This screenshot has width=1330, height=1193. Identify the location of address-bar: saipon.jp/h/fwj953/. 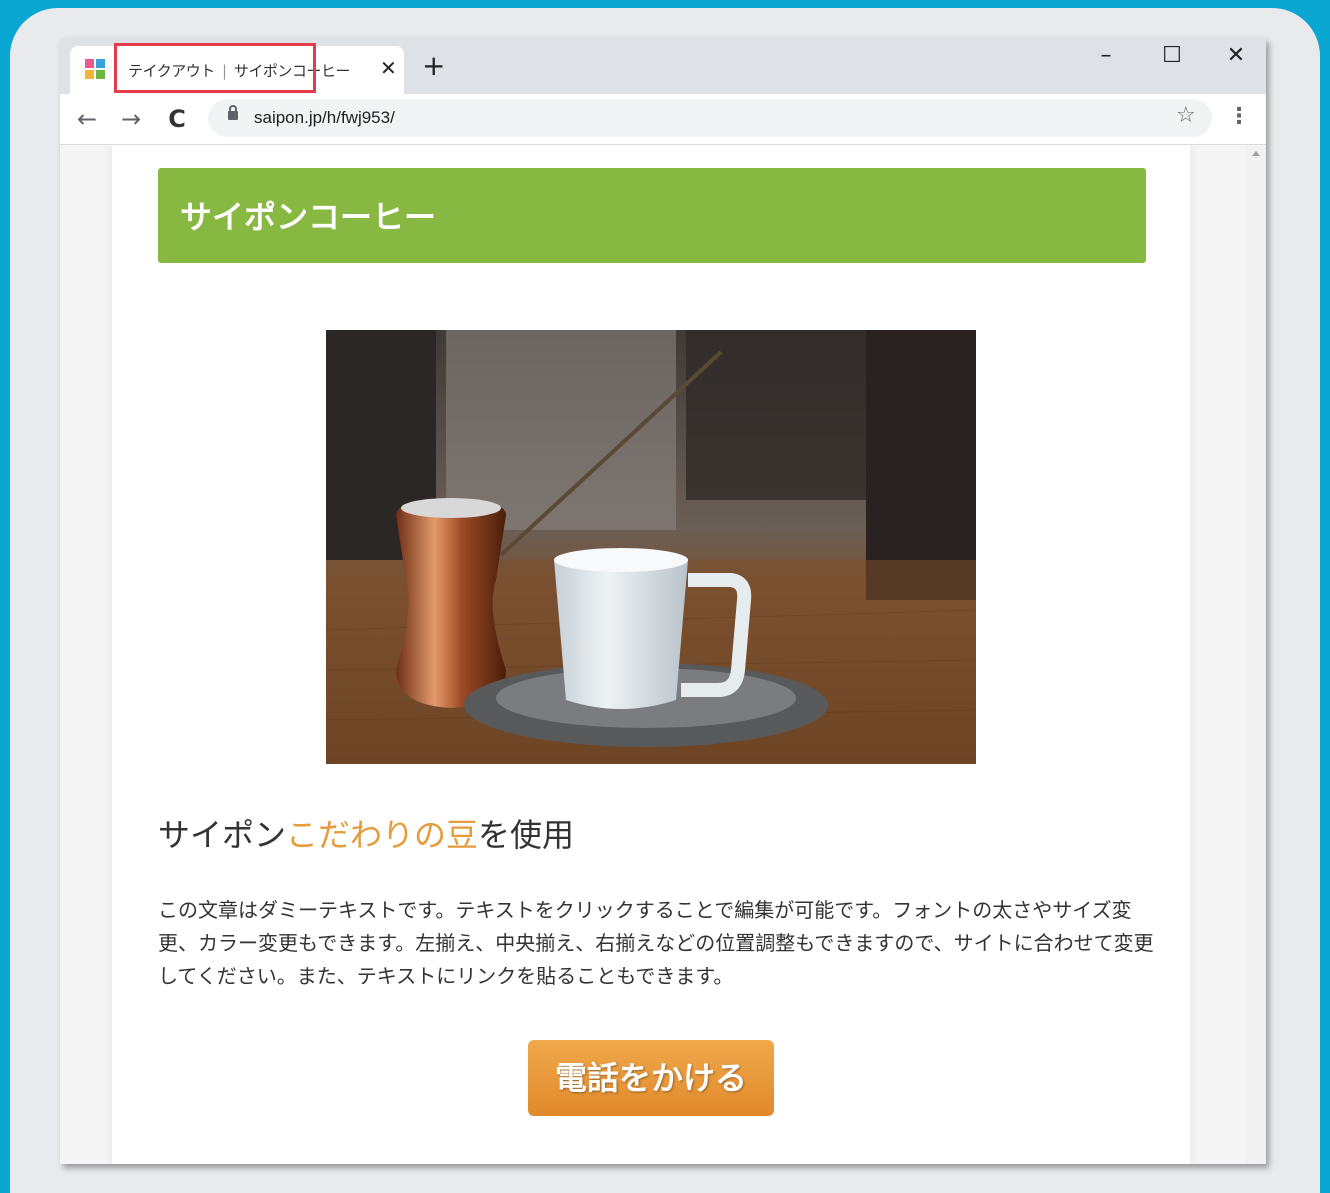
(710, 118).